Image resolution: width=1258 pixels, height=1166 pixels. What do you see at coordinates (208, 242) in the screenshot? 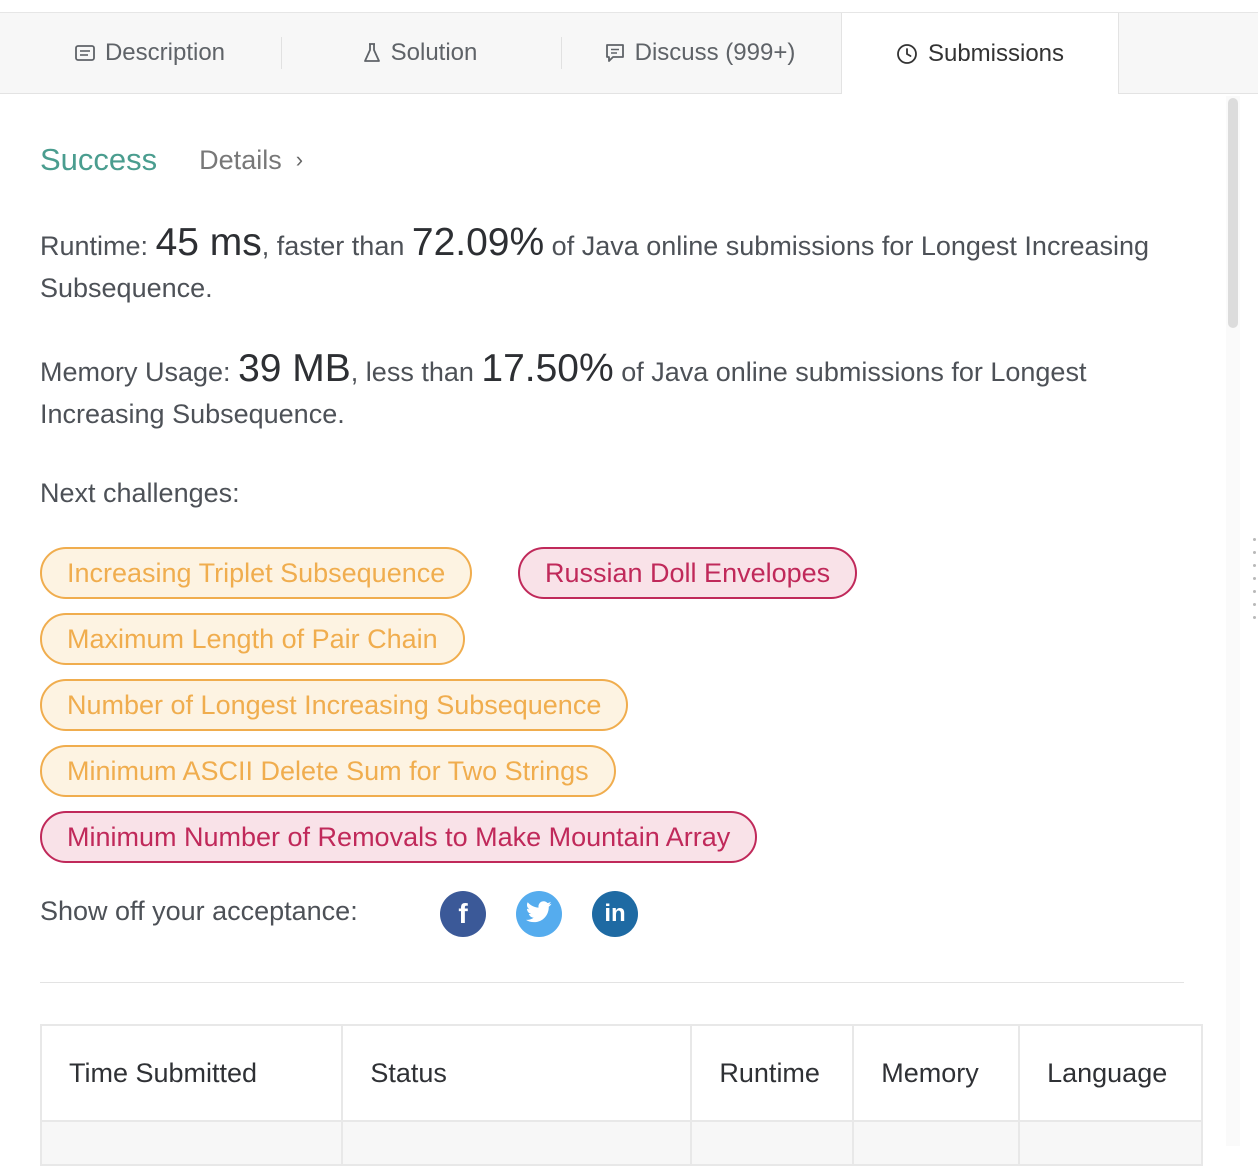
I see `runtime-value: 45 ms` at bounding box center [208, 242].